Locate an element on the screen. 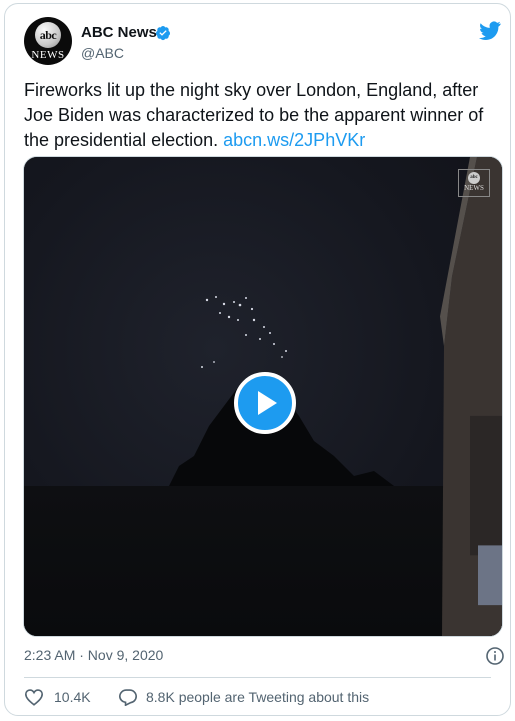 The width and height of the screenshot is (515, 721). tweet-timestamp: 2:23 AM · Nov 9, 2020 is located at coordinates (93, 655).